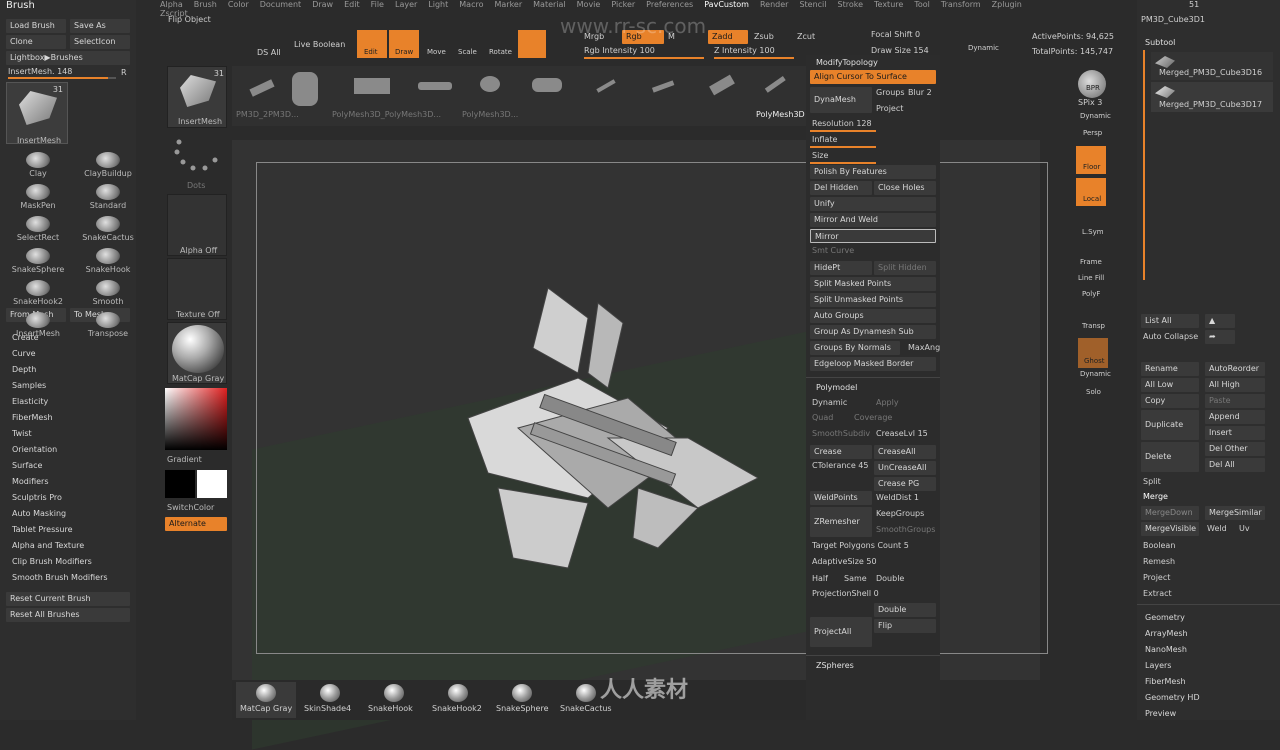  I want to click on merge-visible-button: MergeVisible, so click(1170, 529).